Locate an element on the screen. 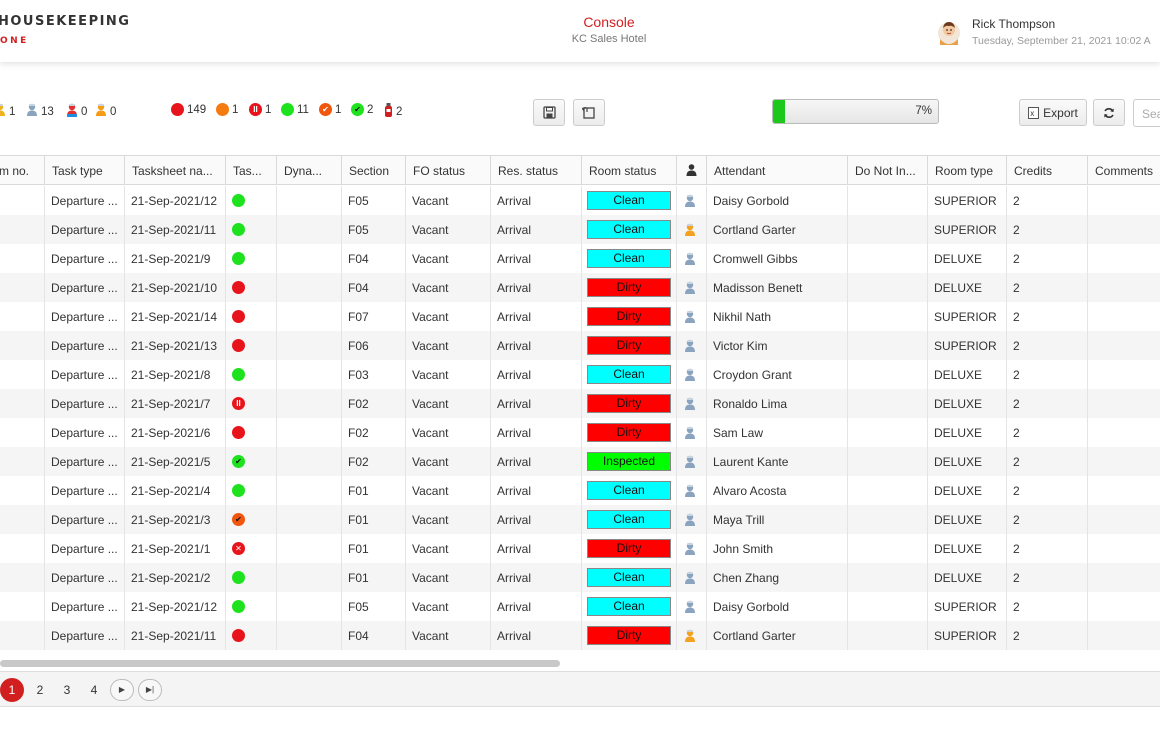  cell-tasksheet-name: 21-Sep-2021/1 is located at coordinates (175, 548).